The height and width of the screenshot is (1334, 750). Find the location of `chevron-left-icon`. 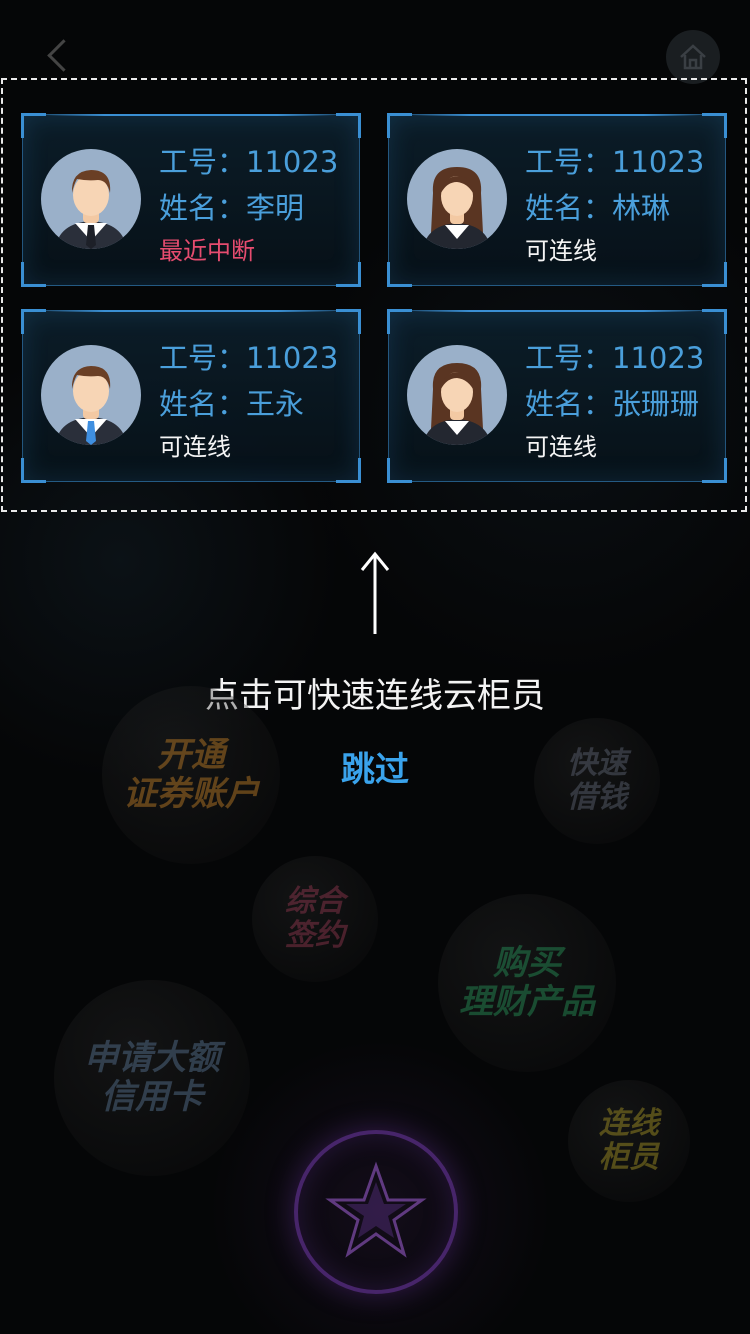

chevron-left-icon is located at coordinates (63, 55).